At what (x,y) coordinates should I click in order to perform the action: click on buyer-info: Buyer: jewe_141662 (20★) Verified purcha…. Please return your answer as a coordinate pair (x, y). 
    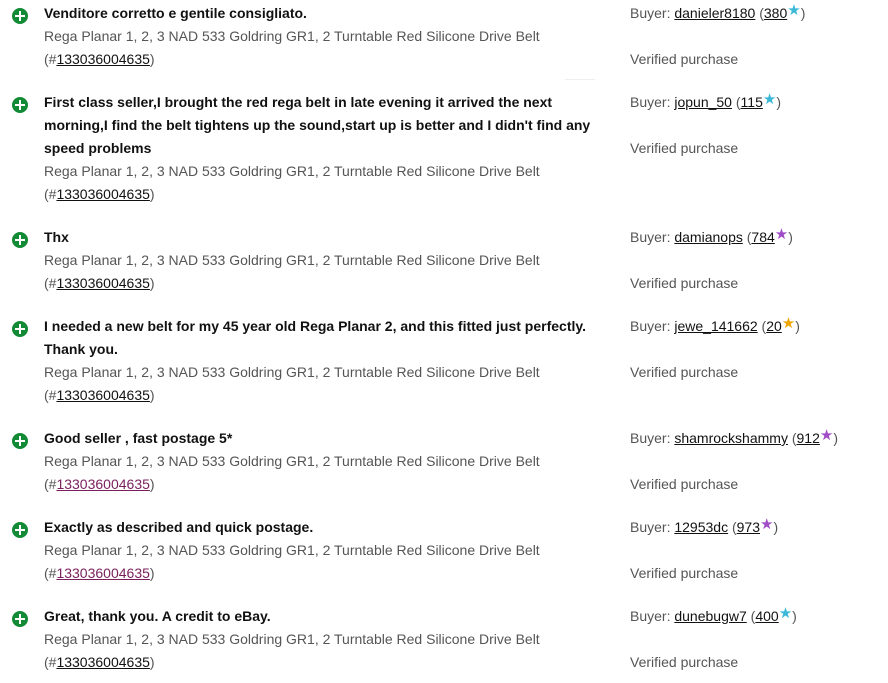
    Looking at the image, I should click on (715, 361).